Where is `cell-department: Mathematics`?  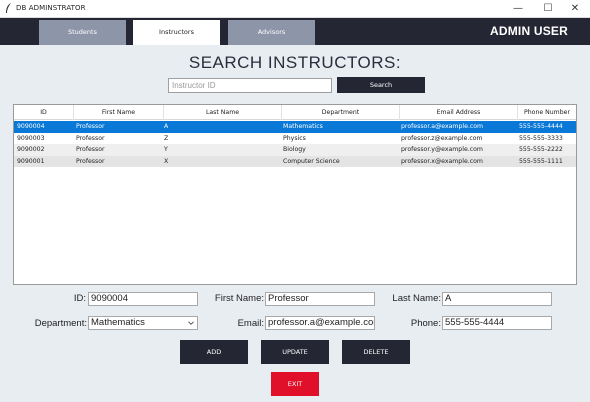
cell-department: Mathematics is located at coordinates (303, 126).